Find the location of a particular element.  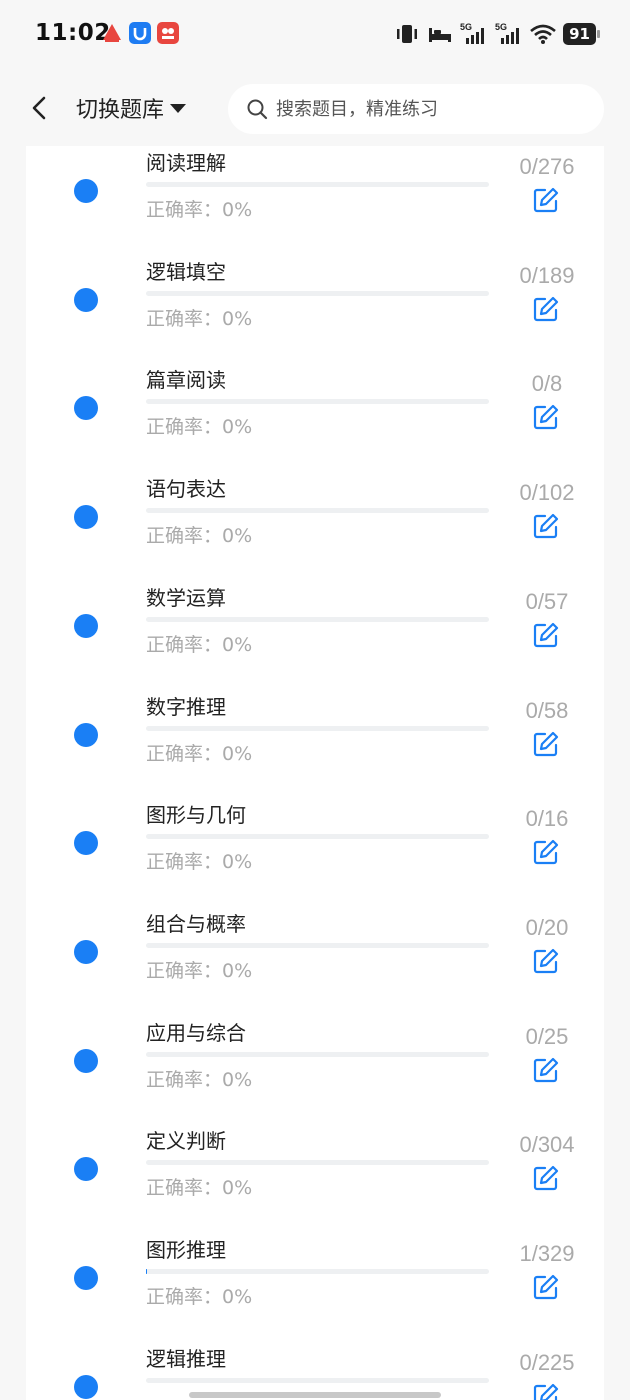

answered-count: 0/304 is located at coordinates (547, 1145).